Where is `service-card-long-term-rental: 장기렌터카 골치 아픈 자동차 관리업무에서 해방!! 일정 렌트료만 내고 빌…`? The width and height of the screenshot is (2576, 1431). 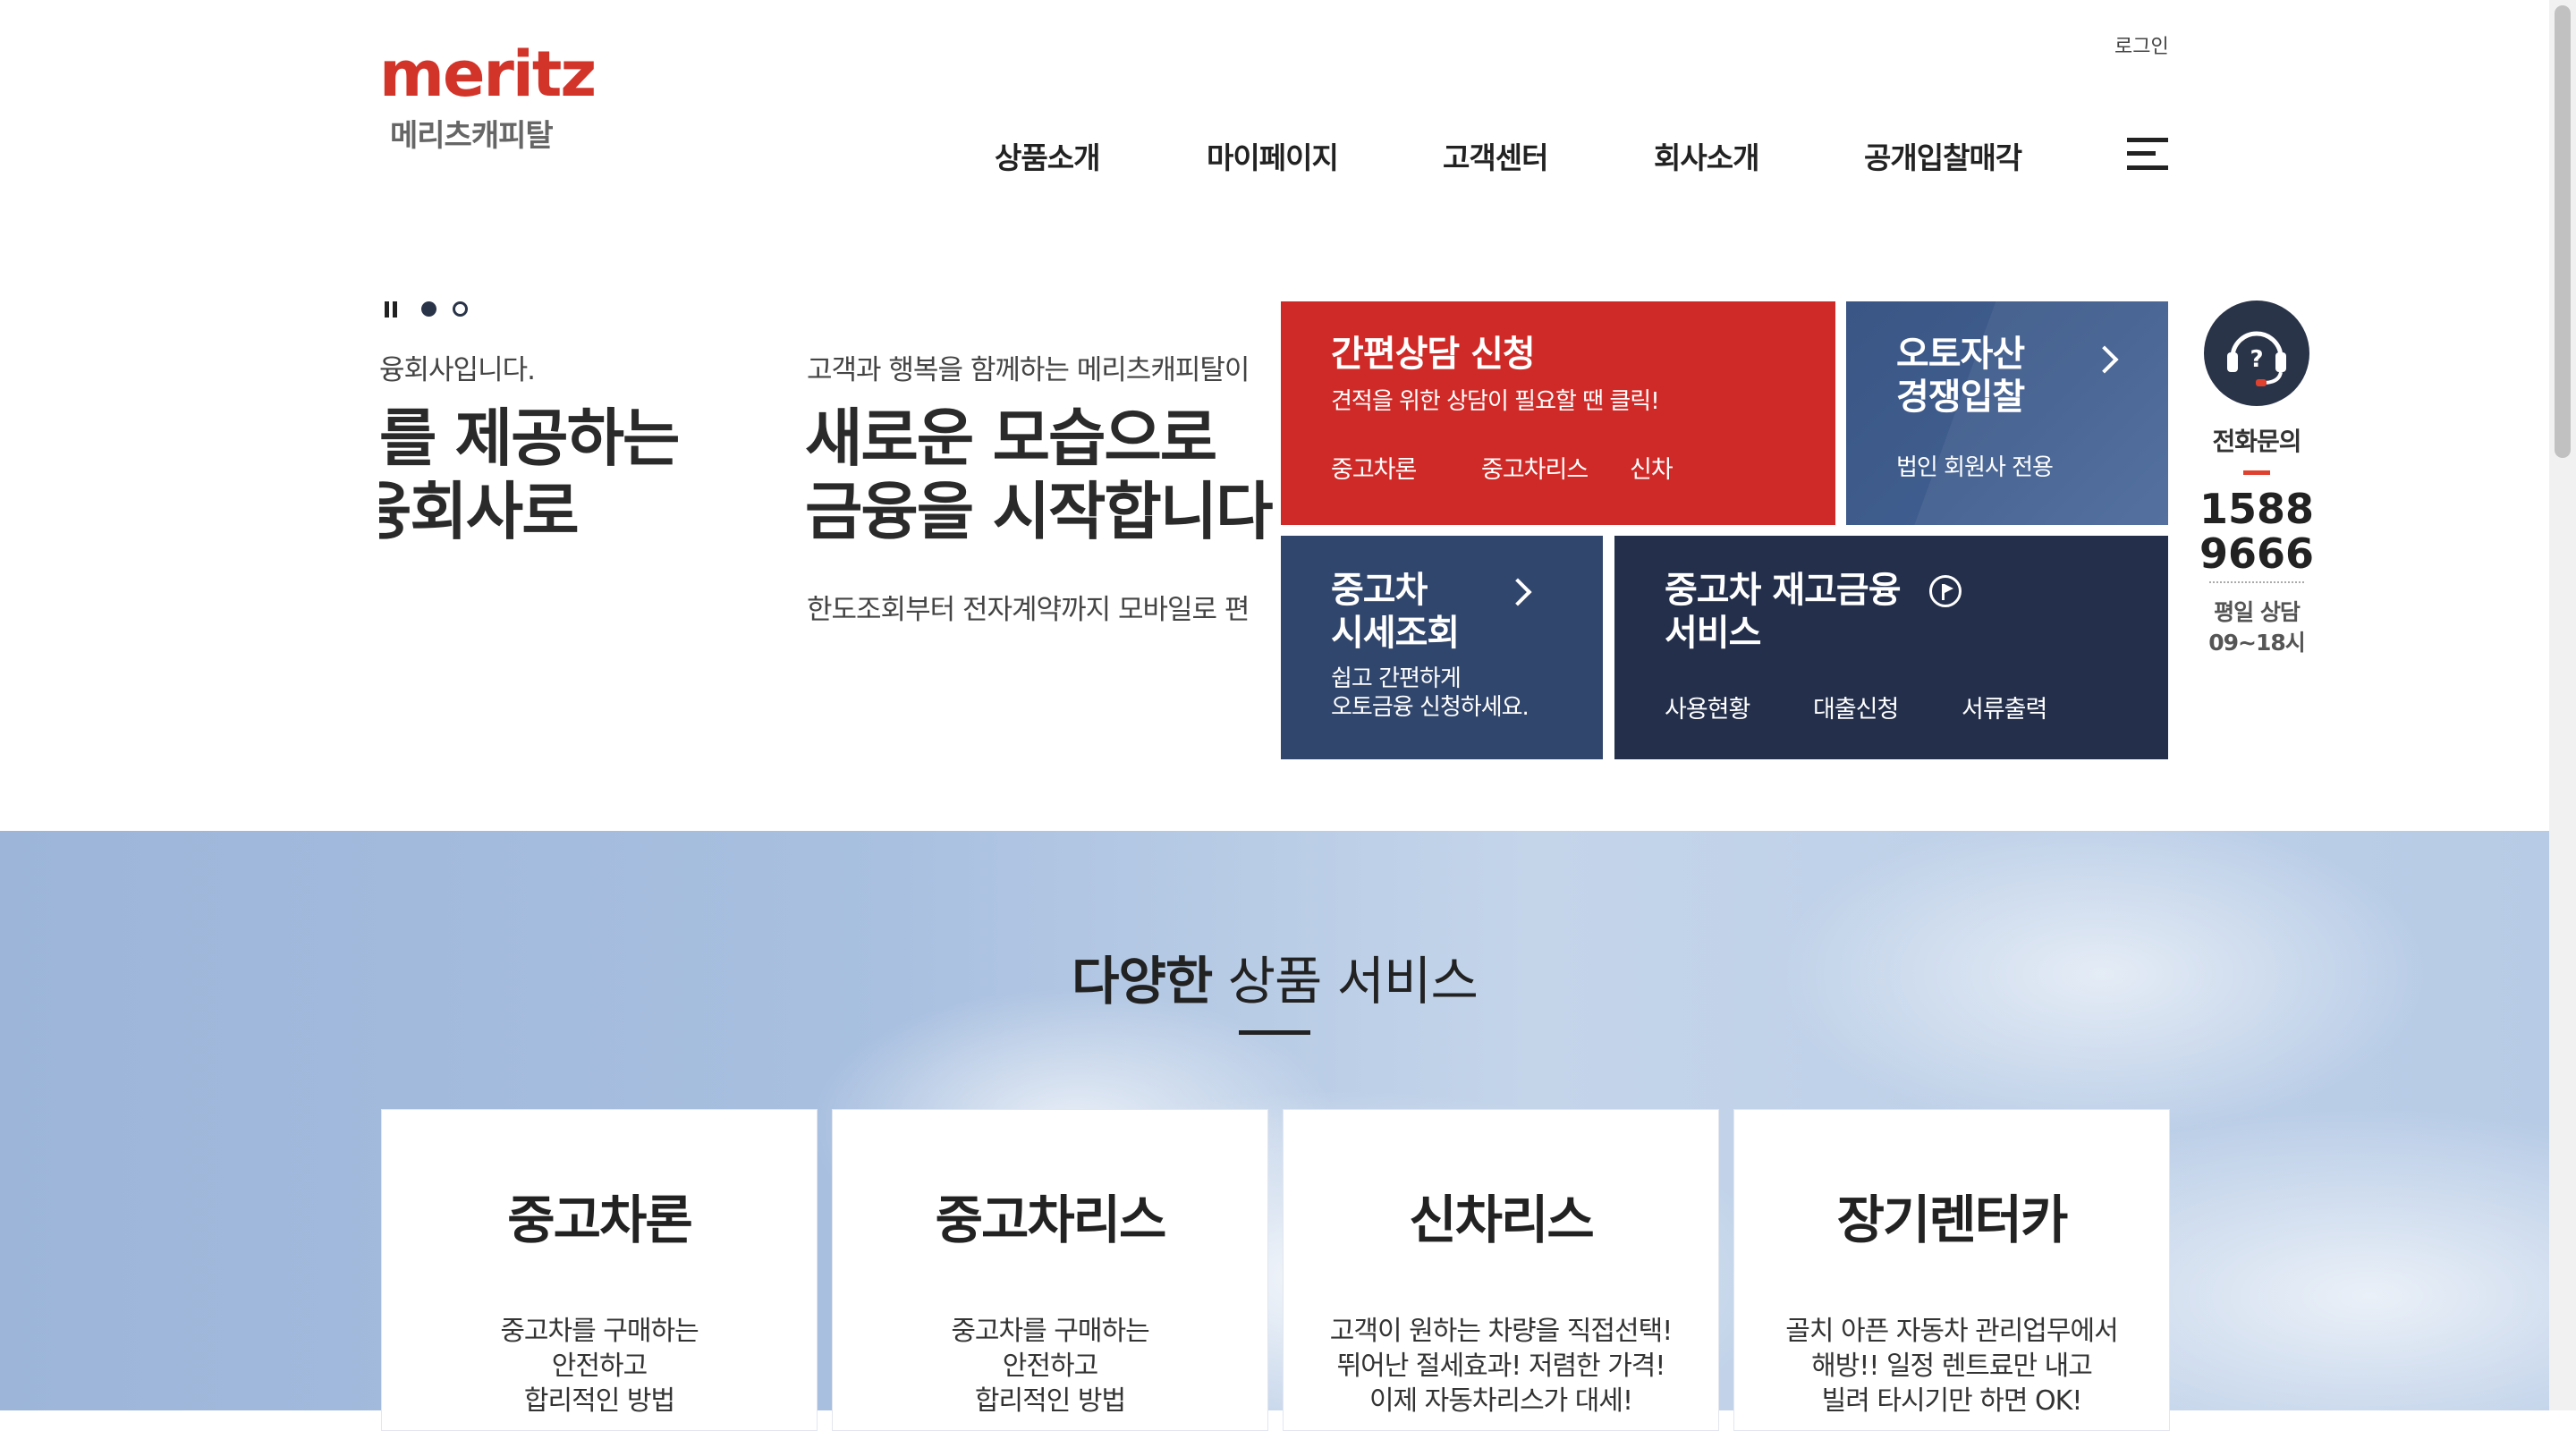 service-card-long-term-rental: 장기렌터카 골치 아픈 자동차 관리업무에서 해방!! 일정 렌트료만 내고 빌… is located at coordinates (1951, 1270).